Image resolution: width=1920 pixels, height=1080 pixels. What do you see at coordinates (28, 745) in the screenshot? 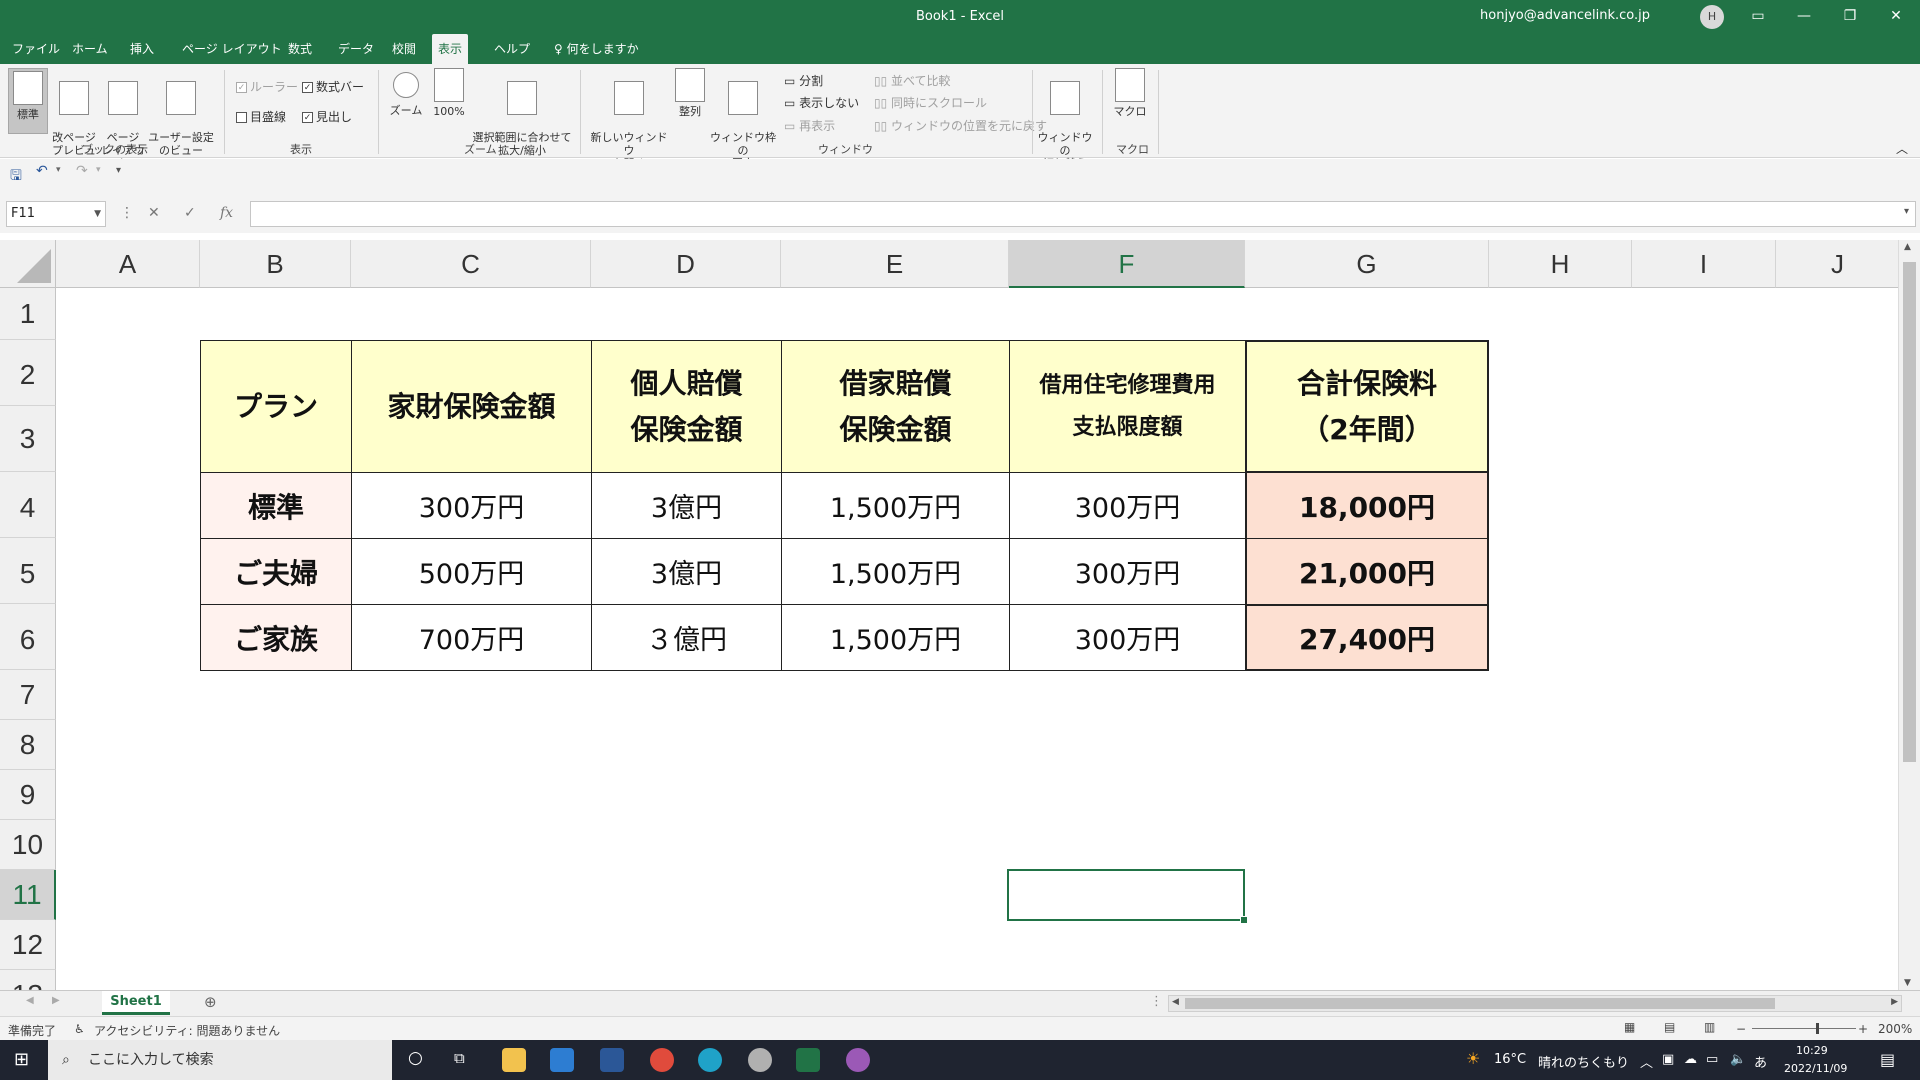
I see `row-header-8: 8` at bounding box center [28, 745].